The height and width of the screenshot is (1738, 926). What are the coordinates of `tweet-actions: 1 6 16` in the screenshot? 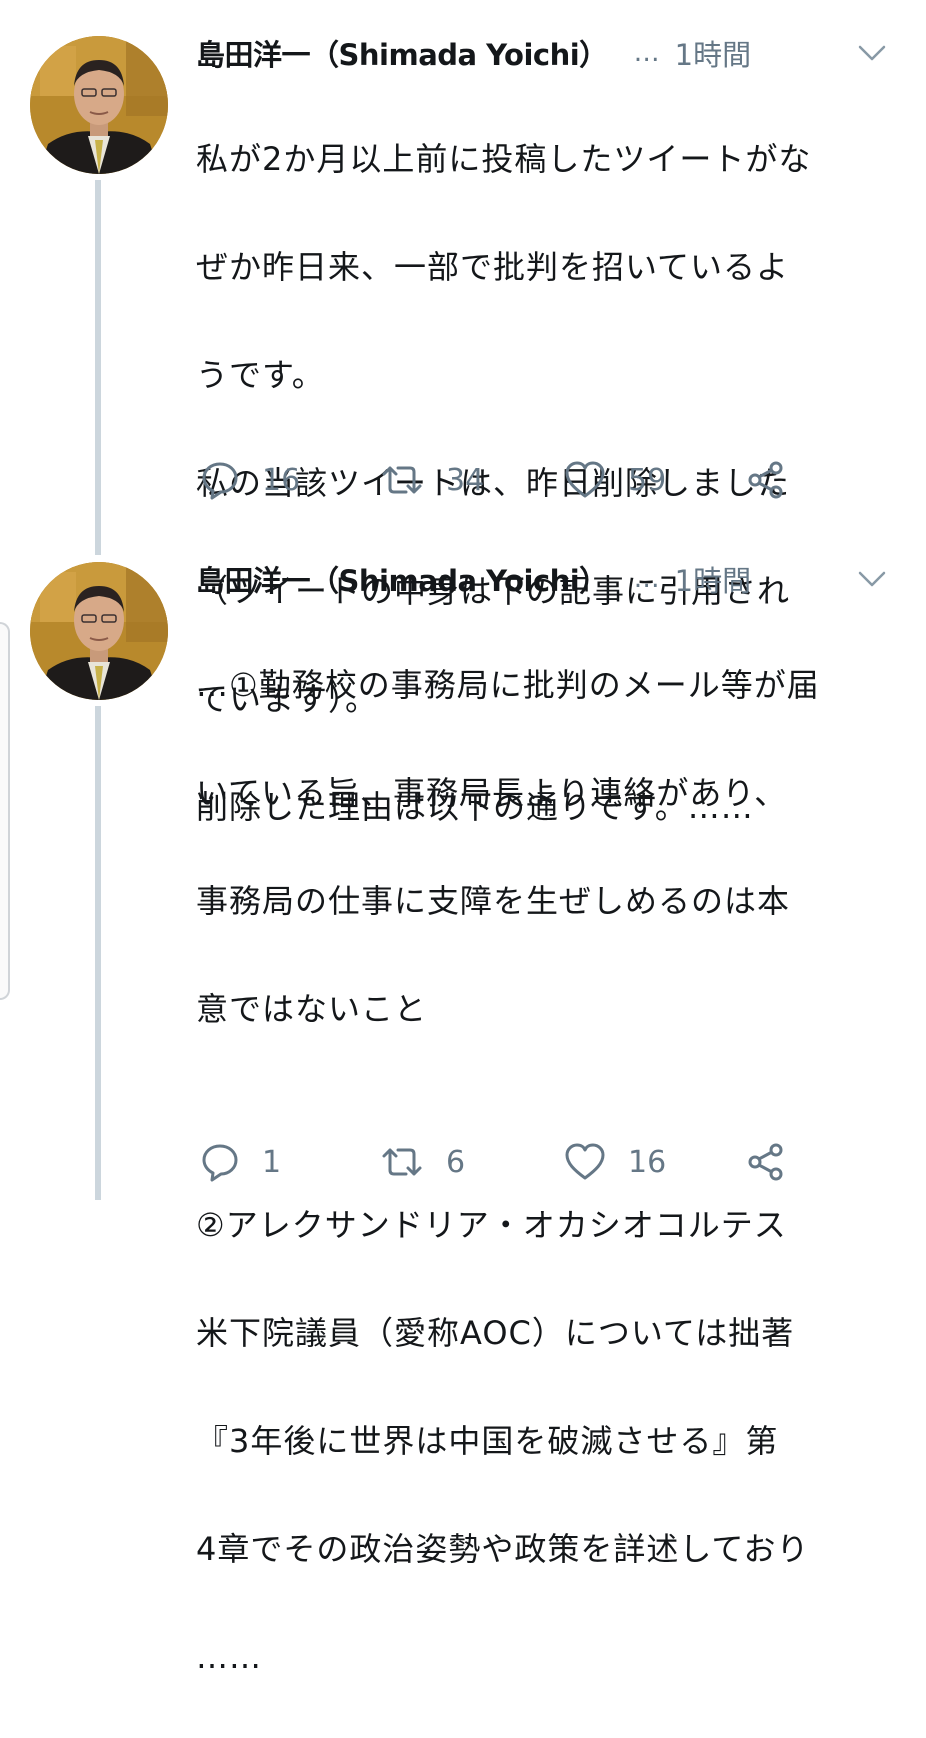 It's located at (546, 1162).